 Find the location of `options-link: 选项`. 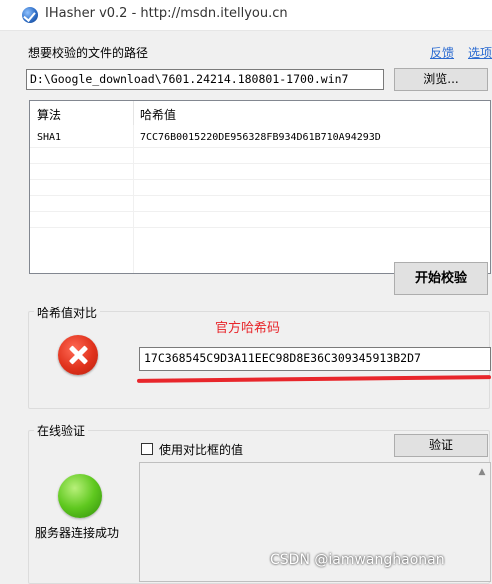

options-link: 选项 is located at coordinates (480, 52).